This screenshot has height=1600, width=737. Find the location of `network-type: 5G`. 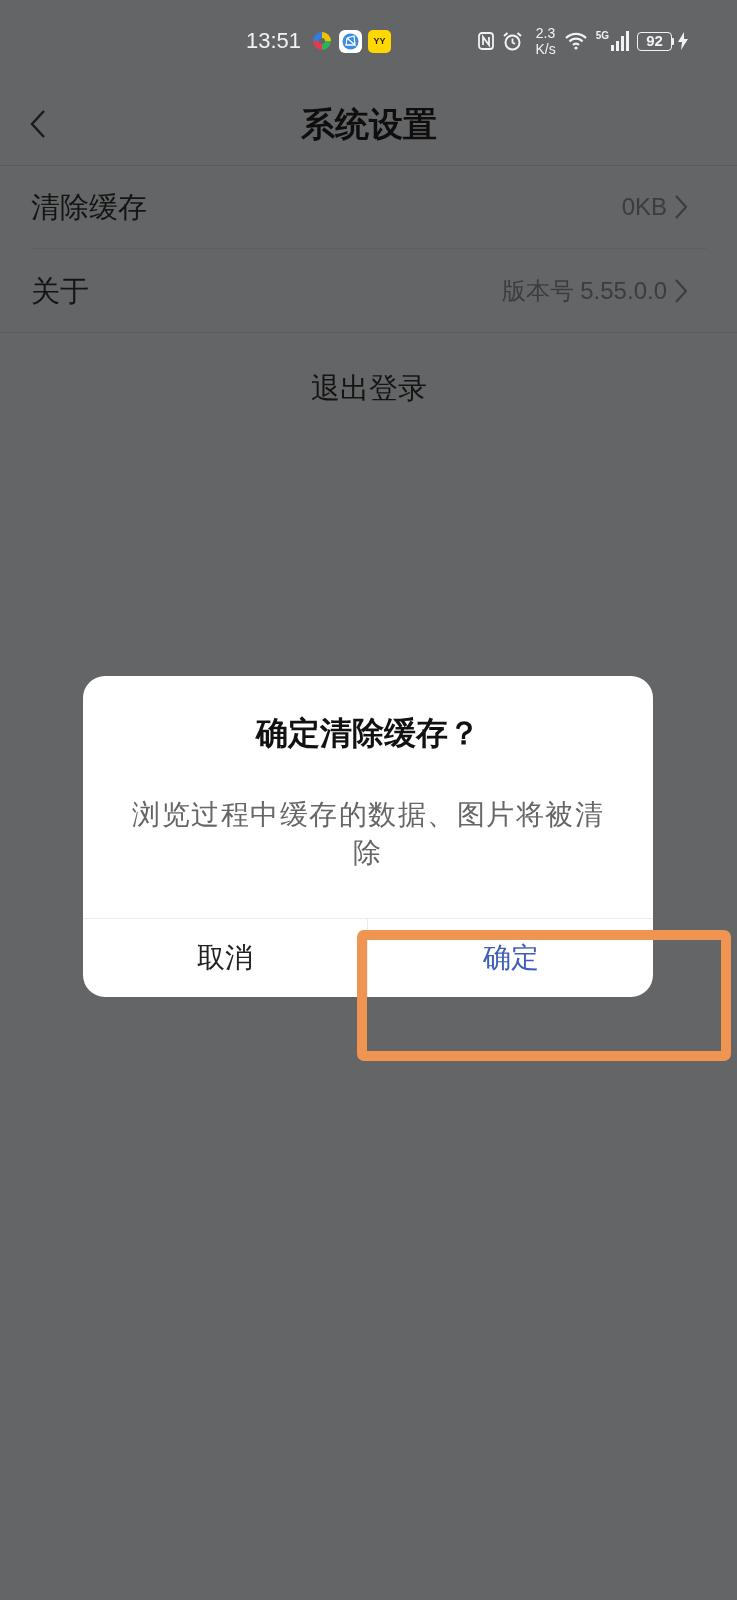

network-type: 5G is located at coordinates (602, 36).